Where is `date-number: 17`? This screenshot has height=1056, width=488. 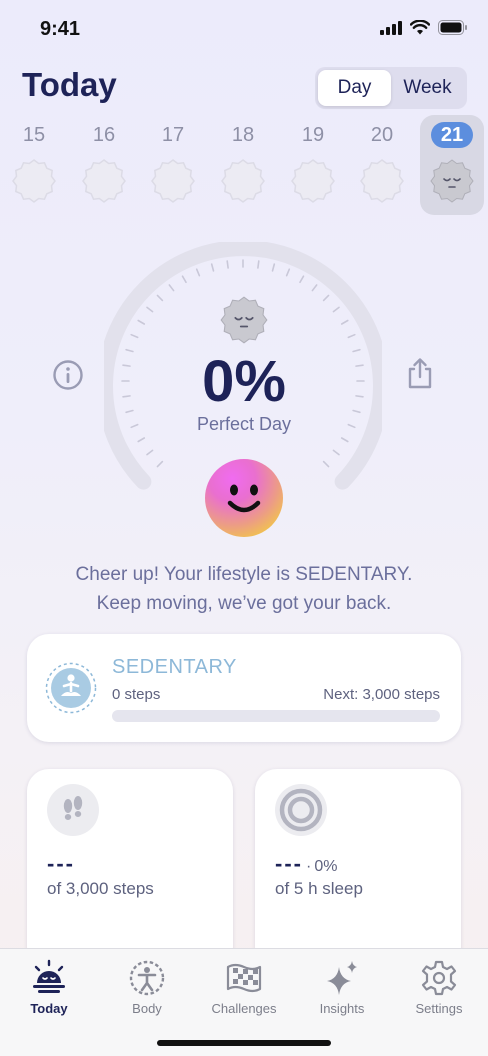 date-number: 17 is located at coordinates (173, 134).